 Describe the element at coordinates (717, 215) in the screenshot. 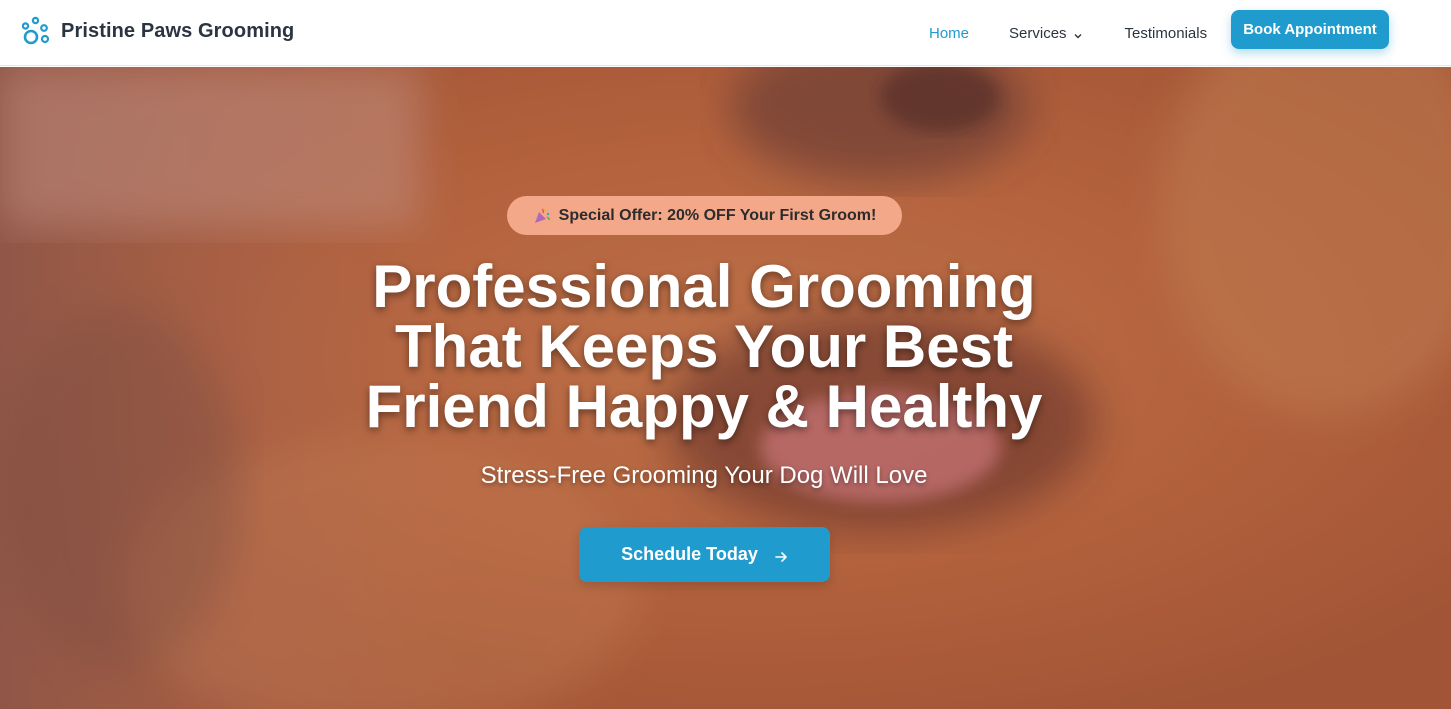

I see `special-offer-text: Special Offer: 20% OFF Your First Groom!` at that location.